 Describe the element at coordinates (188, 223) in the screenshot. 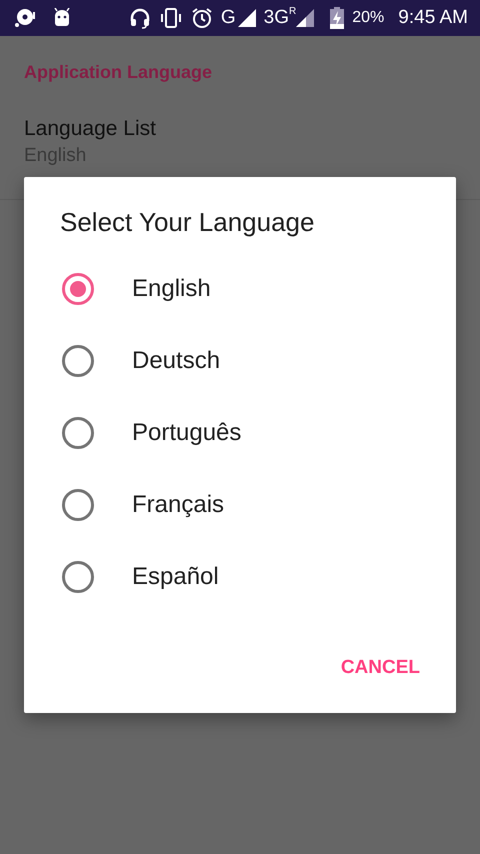

I see `dialog-title: Select Your Language` at that location.